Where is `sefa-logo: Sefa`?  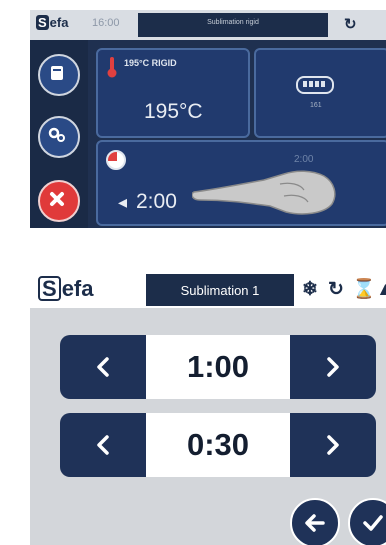 sefa-logo: Sefa is located at coordinates (65, 289).